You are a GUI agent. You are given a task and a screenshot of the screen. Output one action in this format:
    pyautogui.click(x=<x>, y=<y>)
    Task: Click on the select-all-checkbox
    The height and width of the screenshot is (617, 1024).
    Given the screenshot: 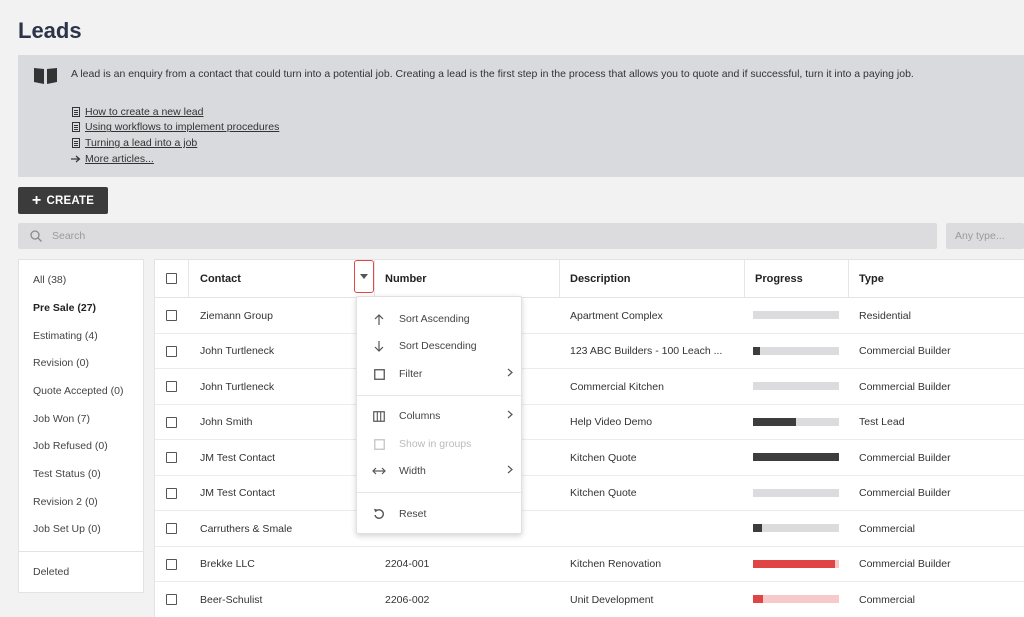 What is the action you would take?
    pyautogui.click(x=171, y=278)
    